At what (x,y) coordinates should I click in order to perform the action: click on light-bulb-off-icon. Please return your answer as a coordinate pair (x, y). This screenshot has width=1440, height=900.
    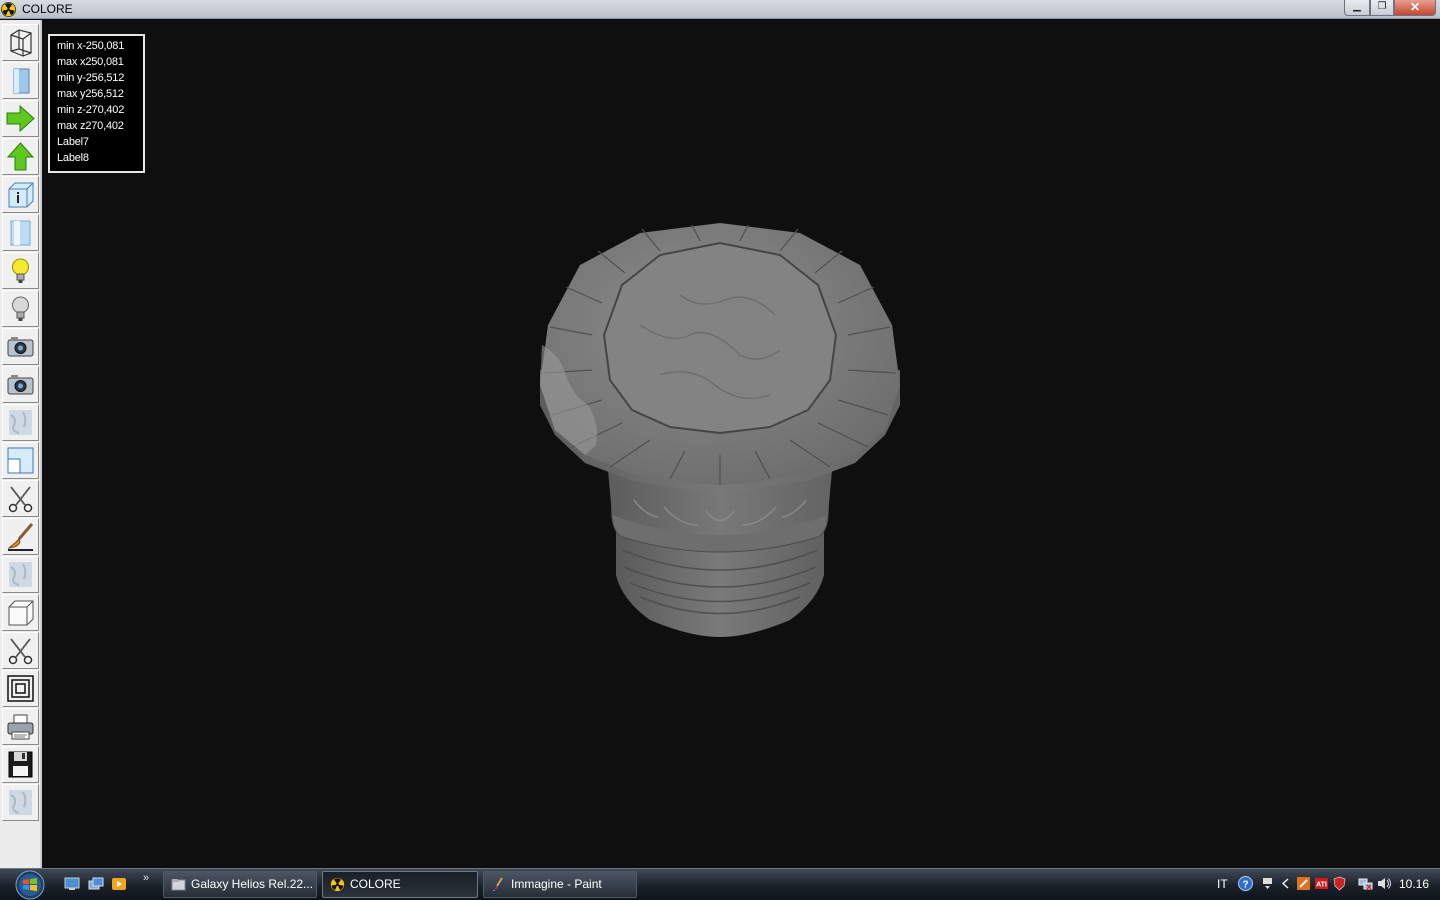
    Looking at the image, I should click on (20, 308).